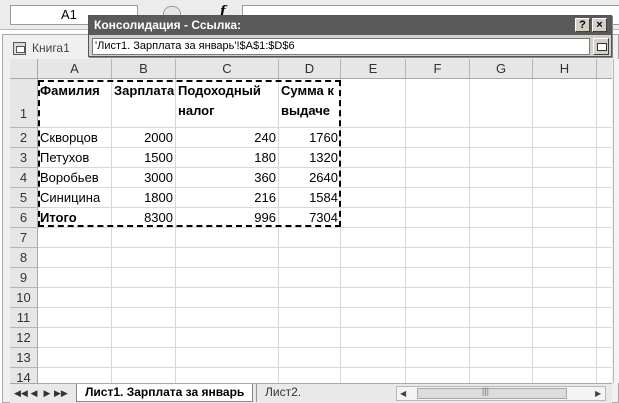 This screenshot has width=619, height=403. I want to click on scroll-right-icon: ▶, so click(598, 394).